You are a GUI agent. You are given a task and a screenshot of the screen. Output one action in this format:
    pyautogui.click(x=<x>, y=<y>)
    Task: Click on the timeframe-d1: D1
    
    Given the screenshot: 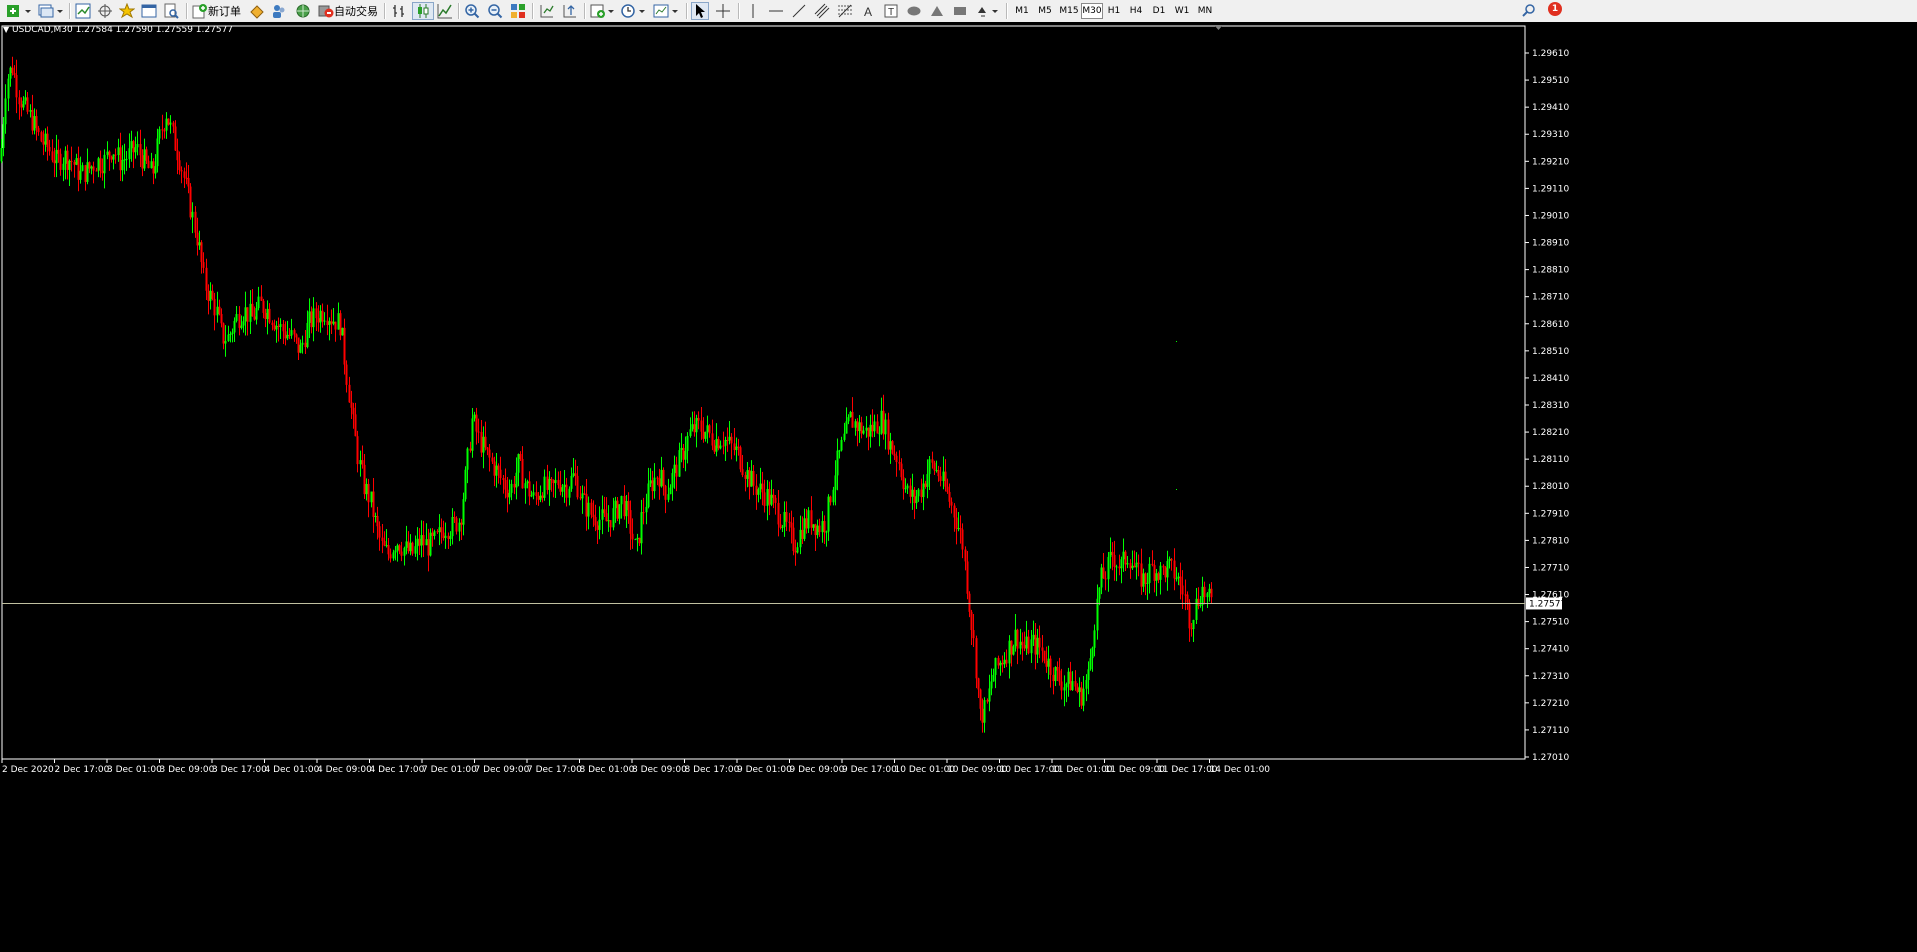 What is the action you would take?
    pyautogui.click(x=1159, y=11)
    